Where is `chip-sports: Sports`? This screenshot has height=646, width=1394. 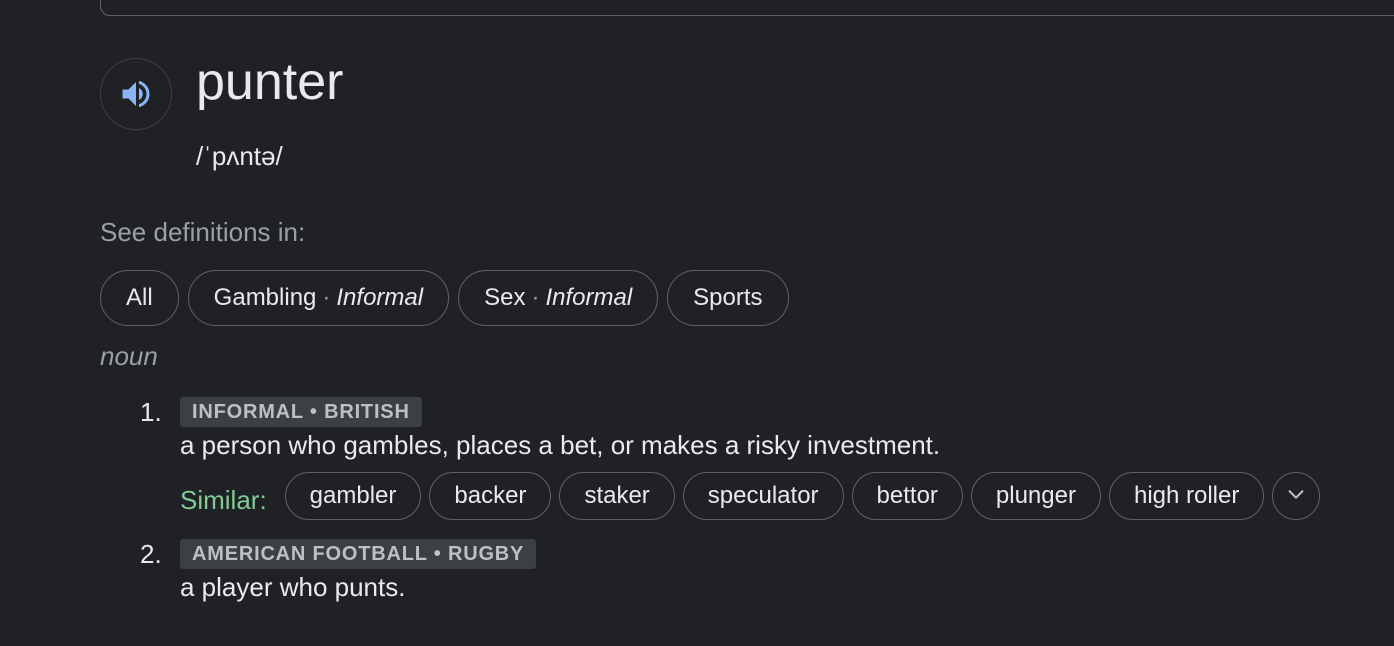
chip-sports: Sports is located at coordinates (728, 298).